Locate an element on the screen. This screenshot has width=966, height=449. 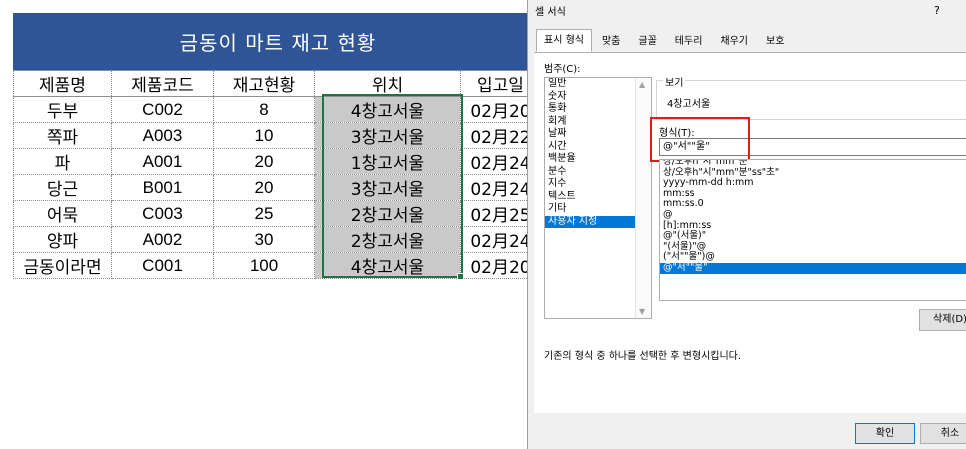
category-label: 범주(C): is located at coordinates (562, 69).